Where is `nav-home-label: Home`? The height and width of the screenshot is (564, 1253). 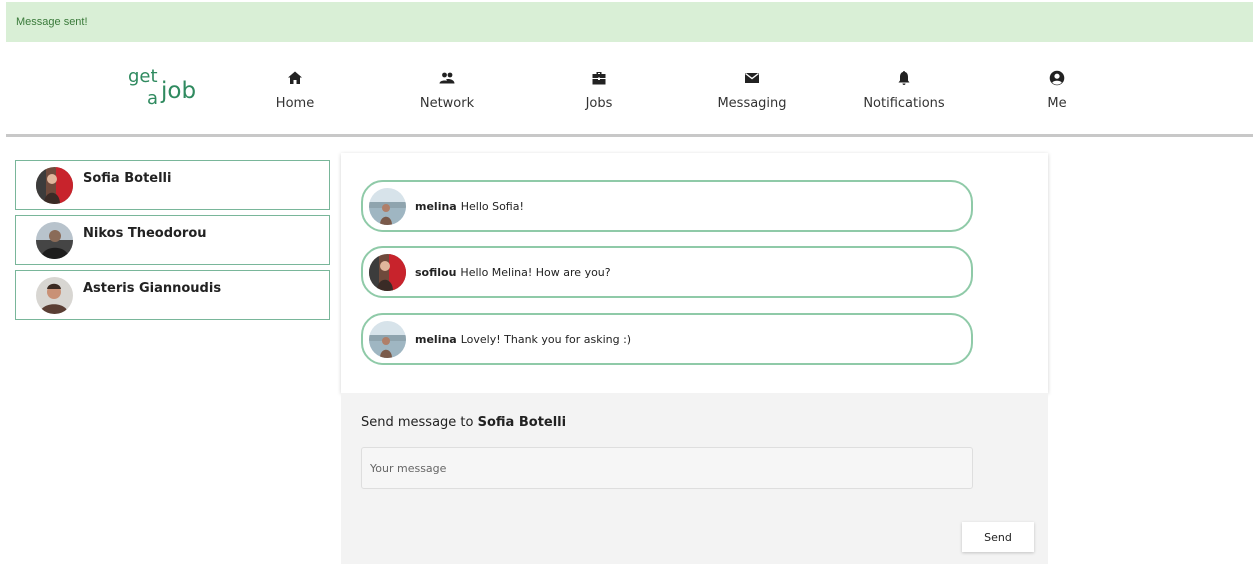
nav-home-label: Home is located at coordinates (295, 103).